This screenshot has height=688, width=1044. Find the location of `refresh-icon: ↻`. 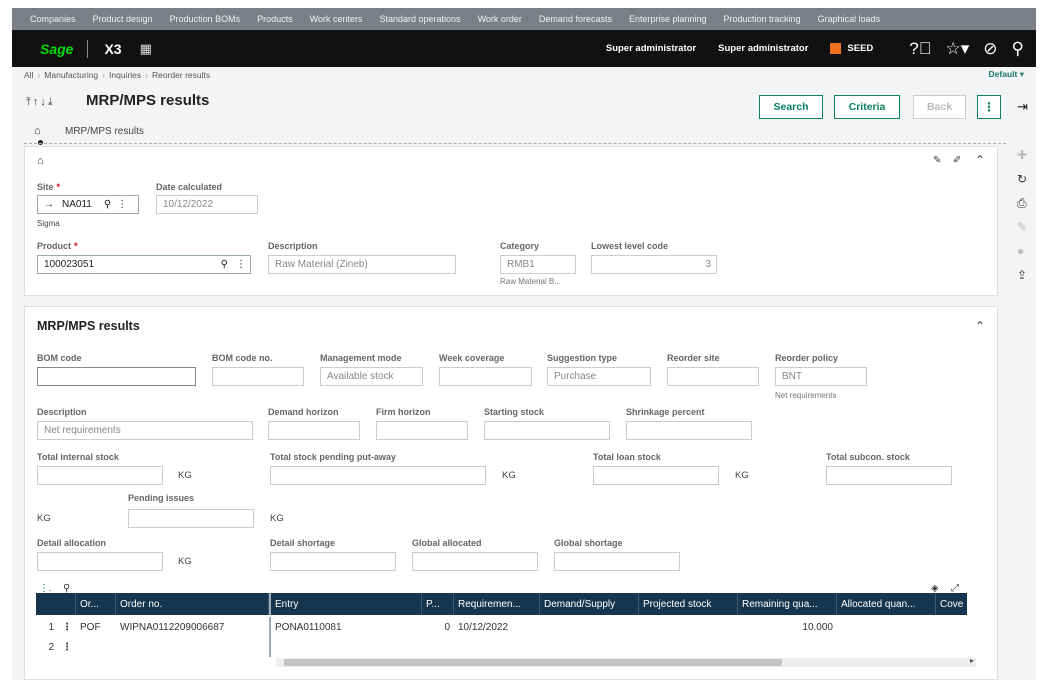

refresh-icon: ↻ is located at coordinates (1022, 179).